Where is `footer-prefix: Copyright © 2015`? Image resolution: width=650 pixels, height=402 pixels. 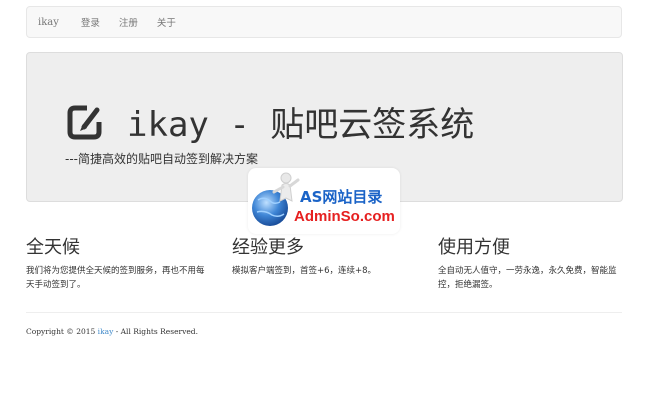 footer-prefix: Copyright © 2015 is located at coordinates (62, 331).